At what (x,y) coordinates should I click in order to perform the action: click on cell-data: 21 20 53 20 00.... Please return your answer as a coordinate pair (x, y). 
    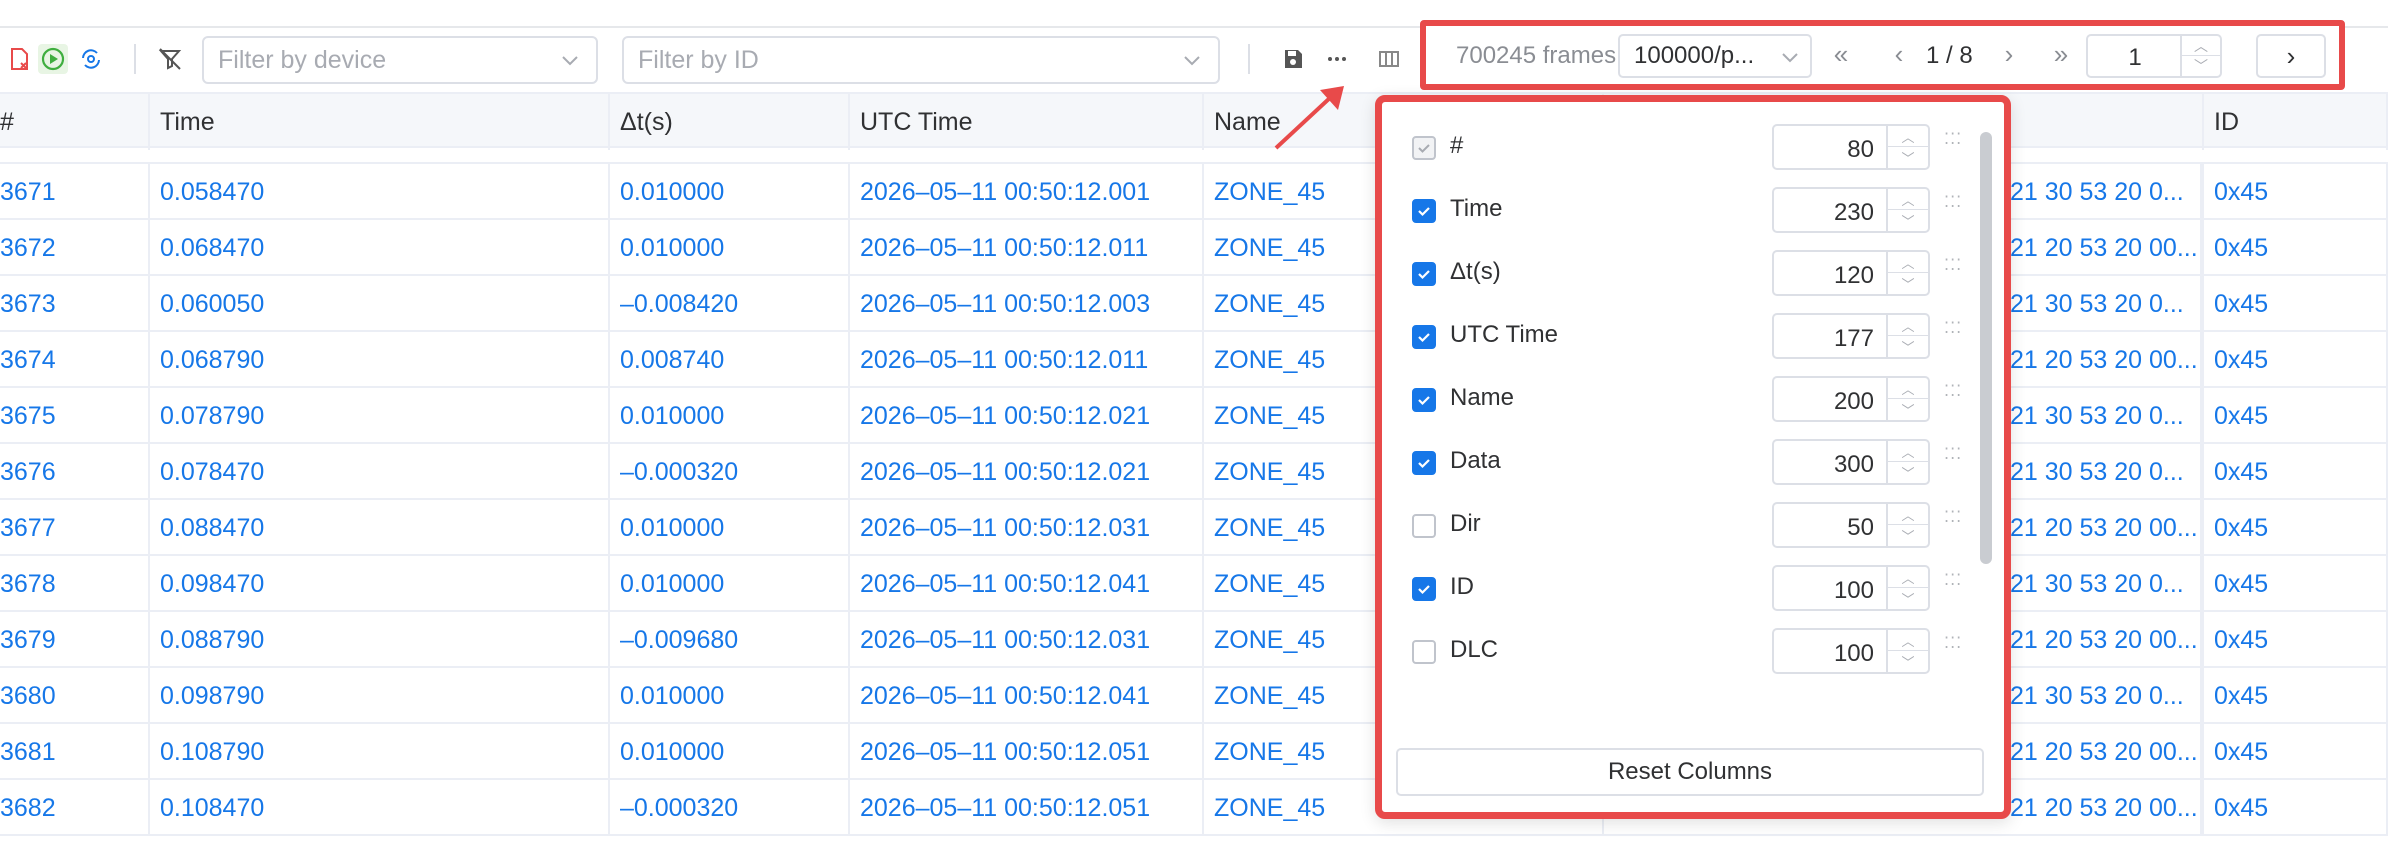
    Looking at the image, I should click on (2101, 528).